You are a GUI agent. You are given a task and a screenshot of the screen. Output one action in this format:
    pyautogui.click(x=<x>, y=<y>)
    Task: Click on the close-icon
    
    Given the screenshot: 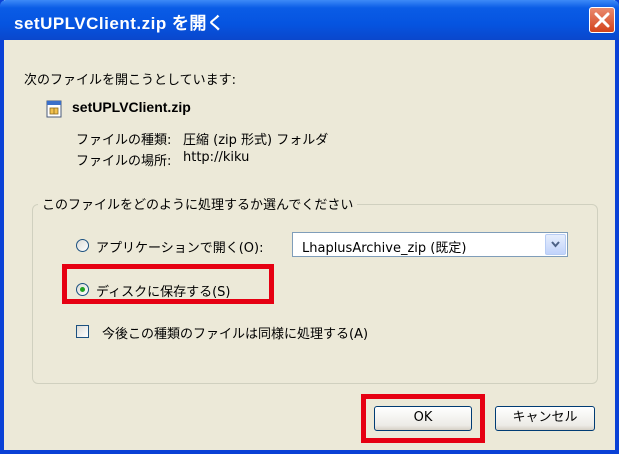 What is the action you would take?
    pyautogui.click(x=602, y=20)
    